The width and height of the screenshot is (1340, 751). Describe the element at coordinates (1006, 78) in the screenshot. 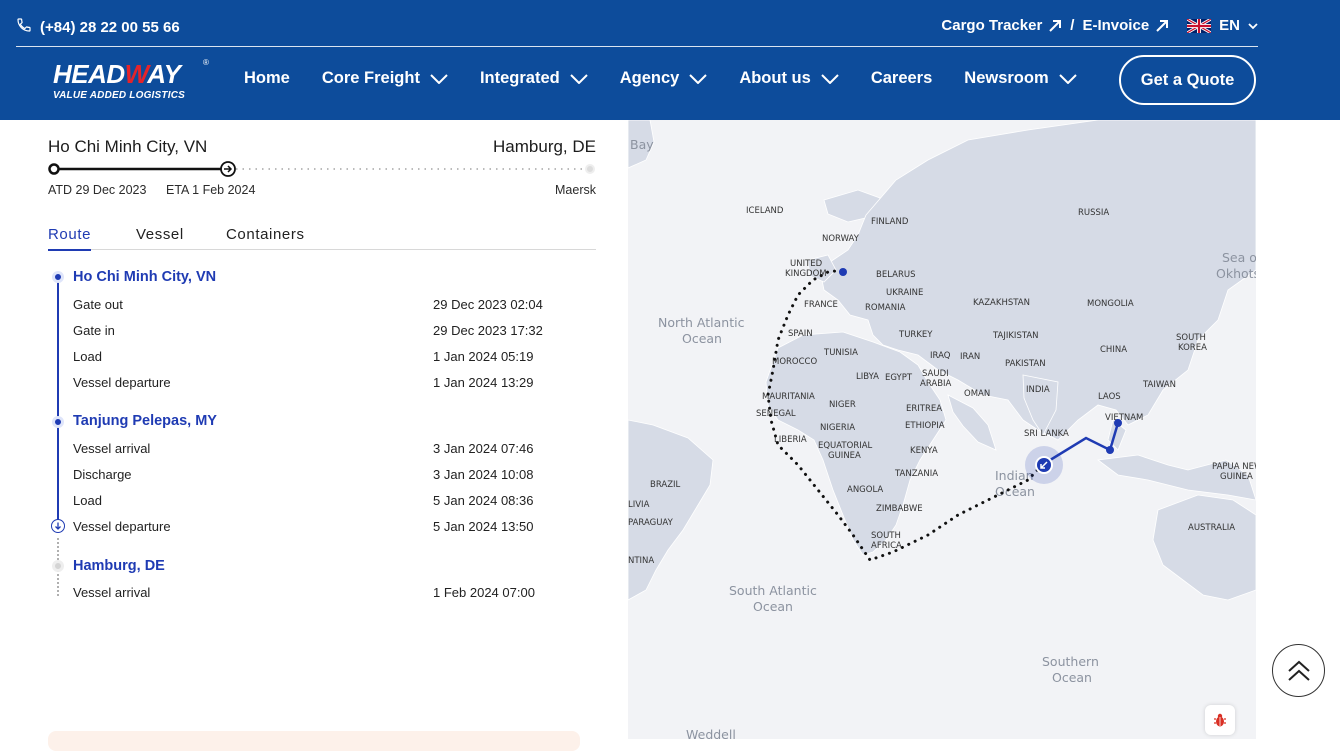

I see `nav-newsroom-label: Newsroom` at that location.